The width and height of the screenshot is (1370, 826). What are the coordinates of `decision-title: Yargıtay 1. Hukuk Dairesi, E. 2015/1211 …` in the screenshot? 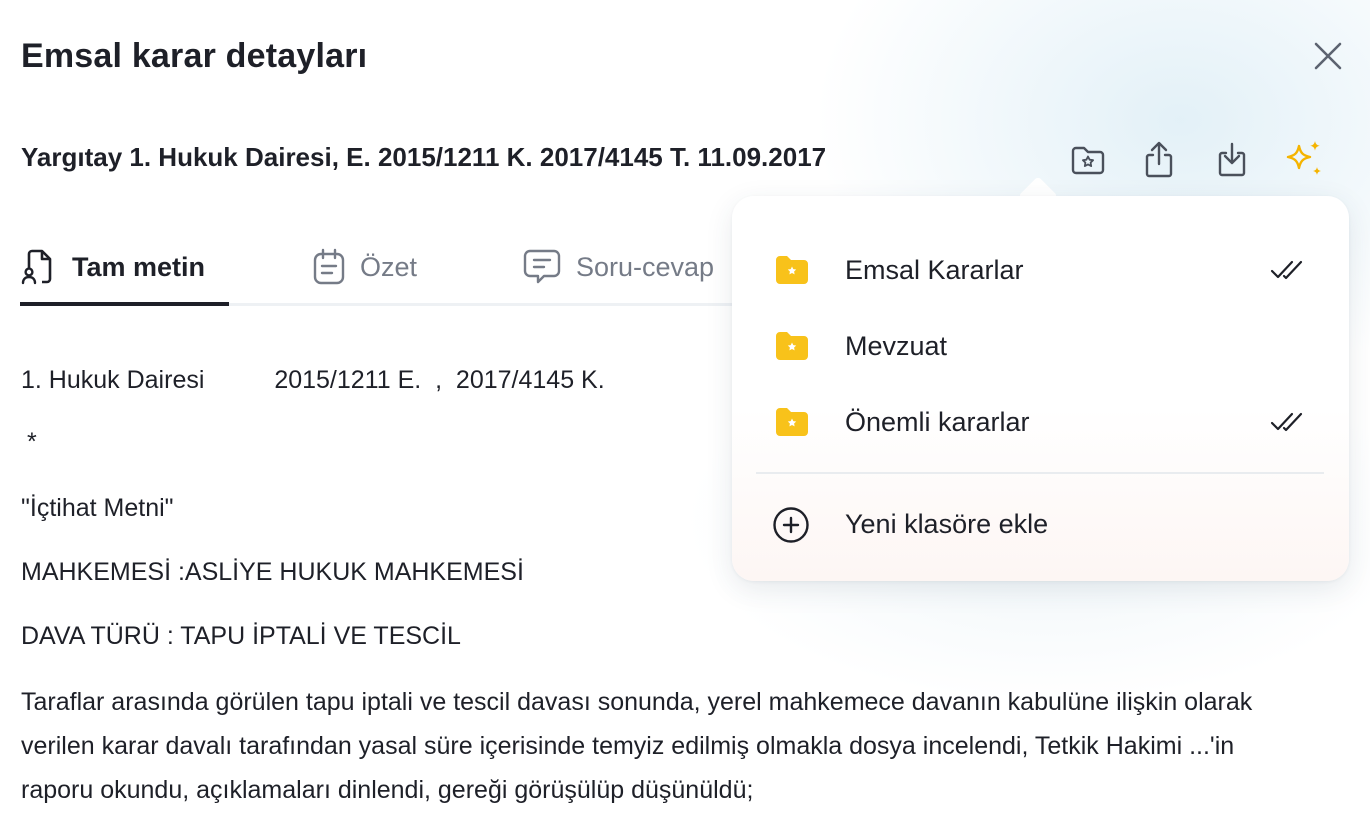 It's located at (424, 157).